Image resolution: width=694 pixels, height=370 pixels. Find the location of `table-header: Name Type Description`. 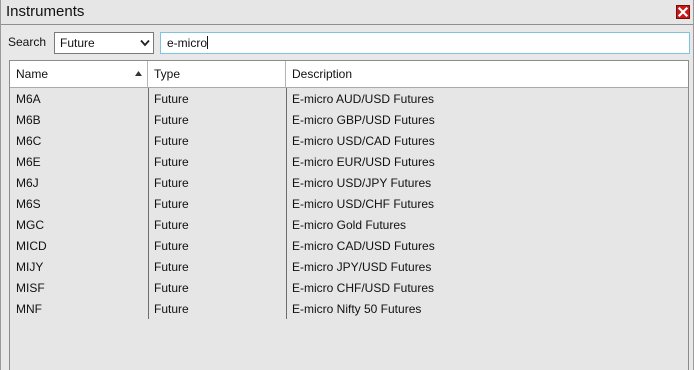

table-header: Name Type Description is located at coordinates (349, 74).